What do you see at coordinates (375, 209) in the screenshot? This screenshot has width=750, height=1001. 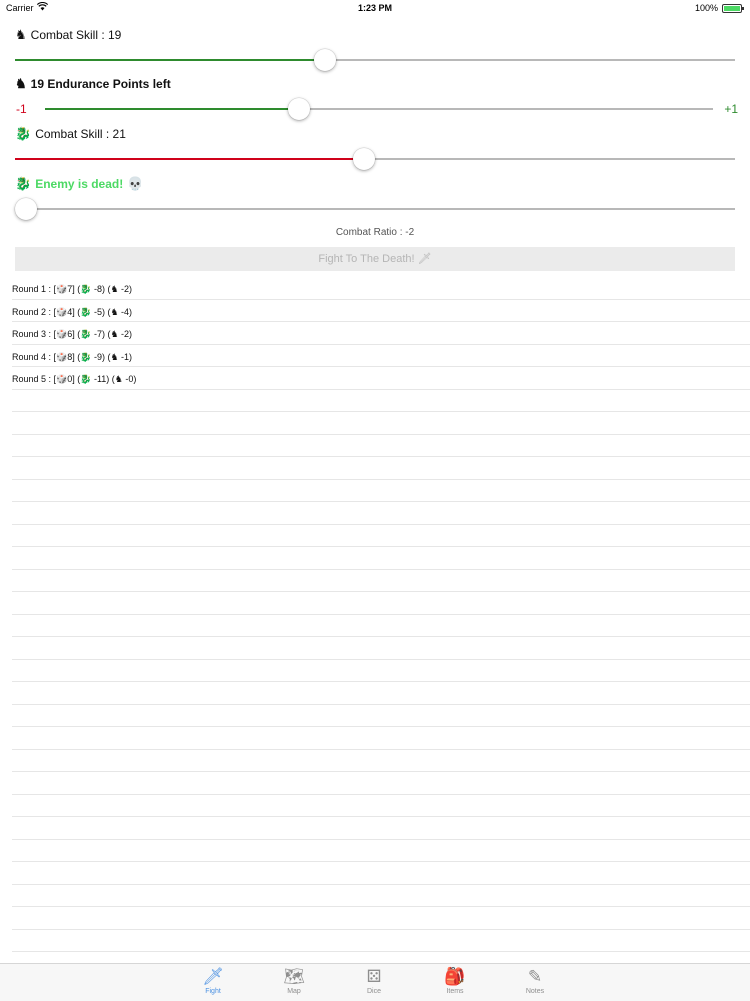 I see `enemy-endurance-slider` at bounding box center [375, 209].